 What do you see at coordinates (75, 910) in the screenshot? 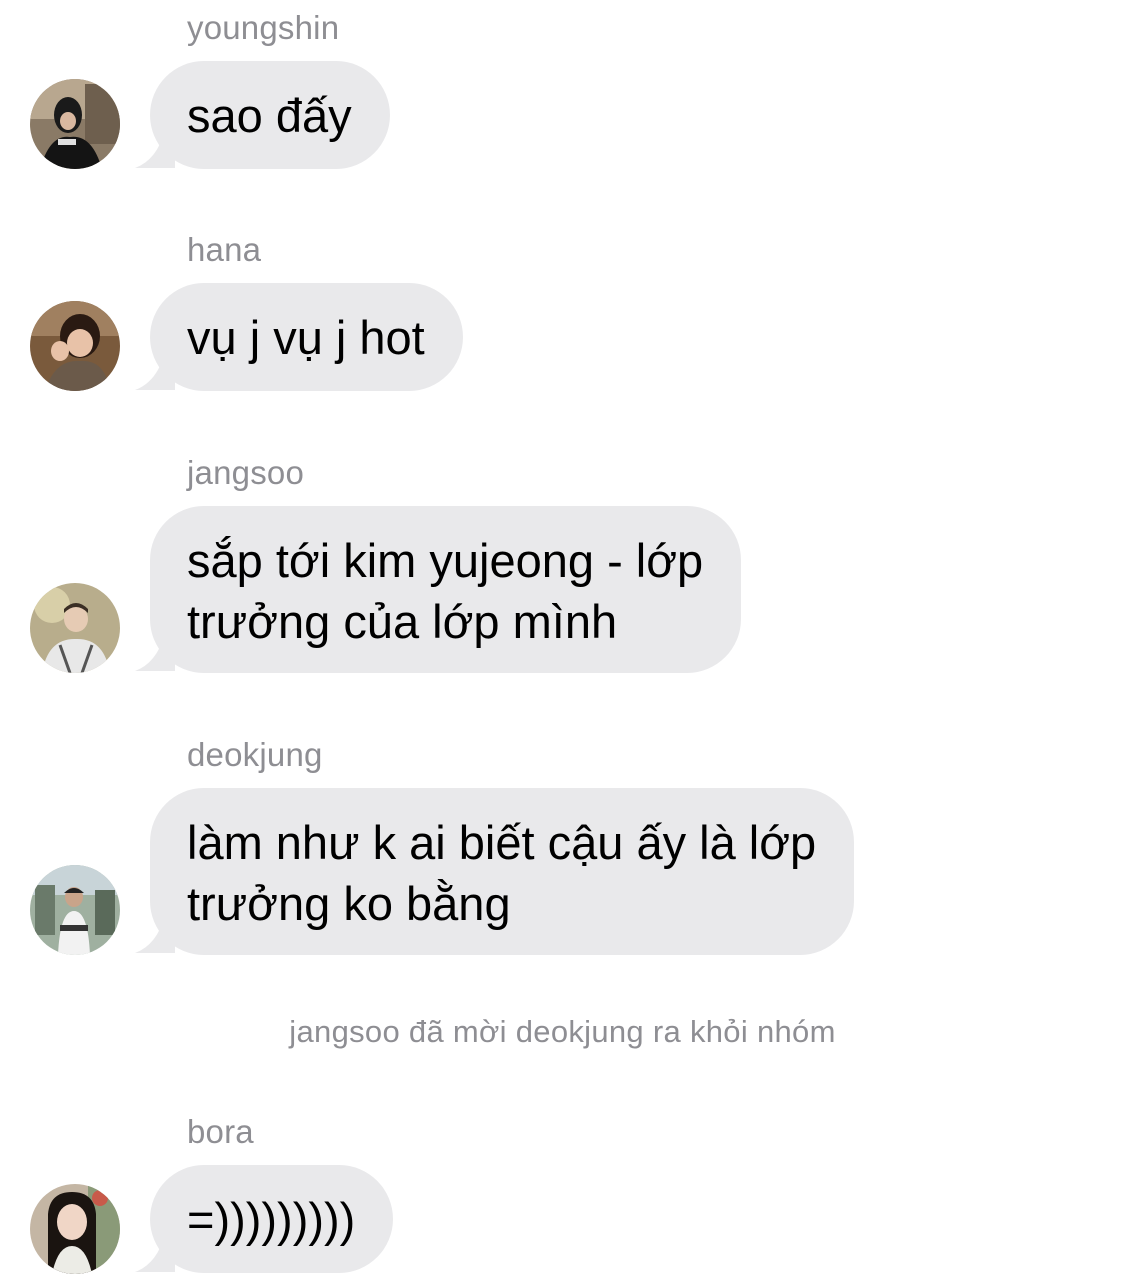
I see `avatar-deokjung` at bounding box center [75, 910].